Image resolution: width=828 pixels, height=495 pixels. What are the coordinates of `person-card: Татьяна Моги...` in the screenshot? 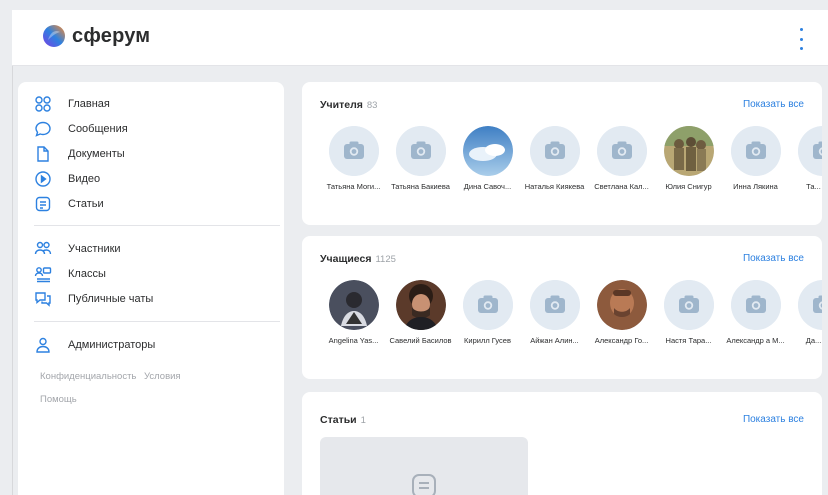 It's located at (353, 158).